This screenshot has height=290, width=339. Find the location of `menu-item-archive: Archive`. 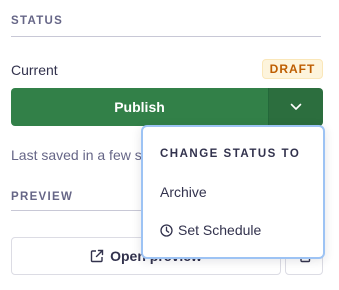

menu-item-archive: Archive is located at coordinates (183, 192).